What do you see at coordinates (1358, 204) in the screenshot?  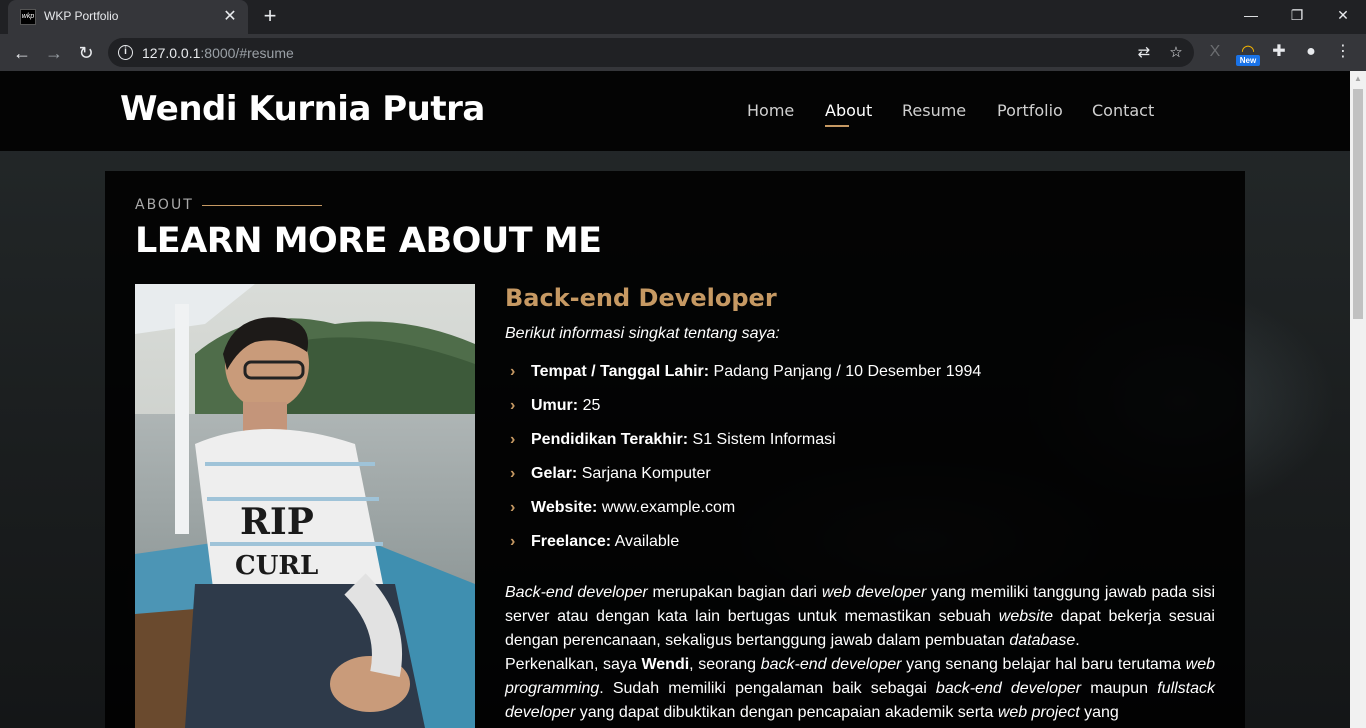 I see `scrollbar-thumb` at bounding box center [1358, 204].